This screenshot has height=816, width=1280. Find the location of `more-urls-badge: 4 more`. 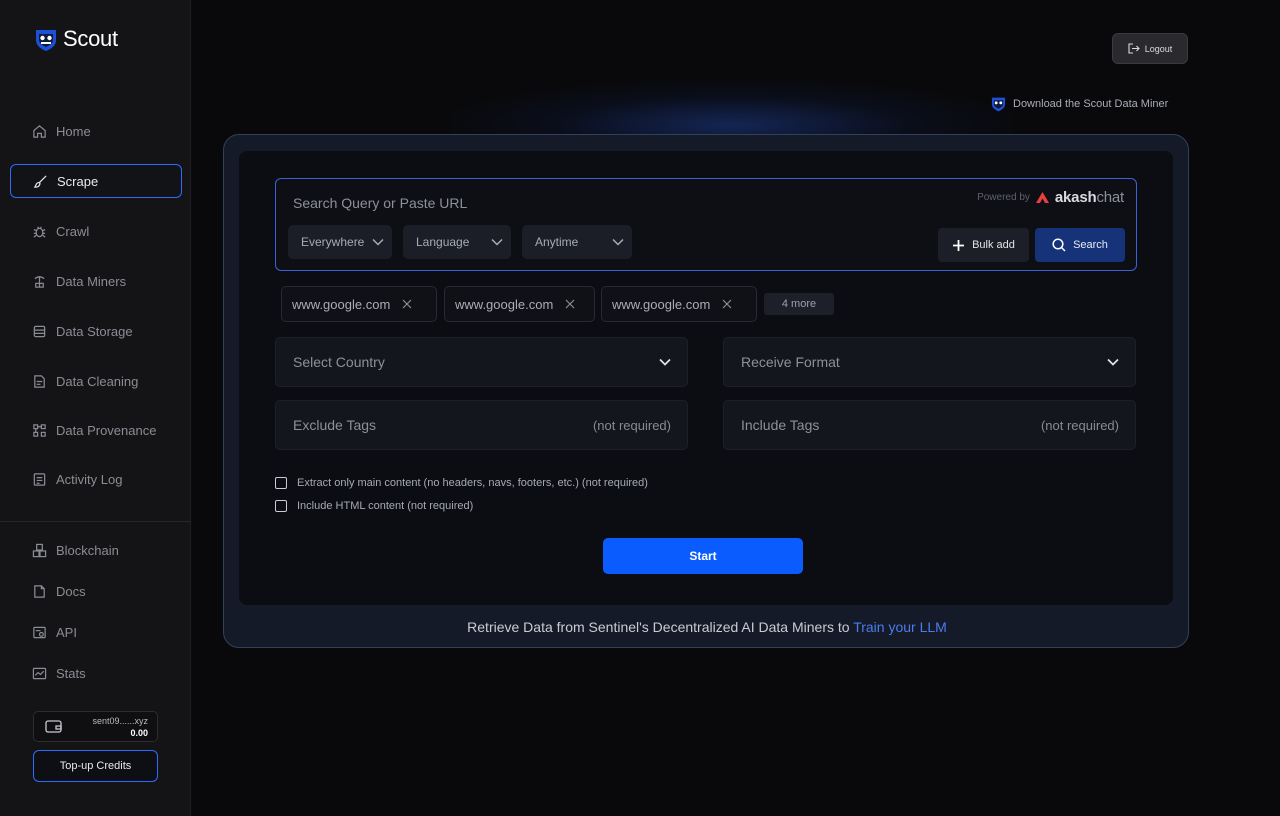

more-urls-badge: 4 more is located at coordinates (799, 304).